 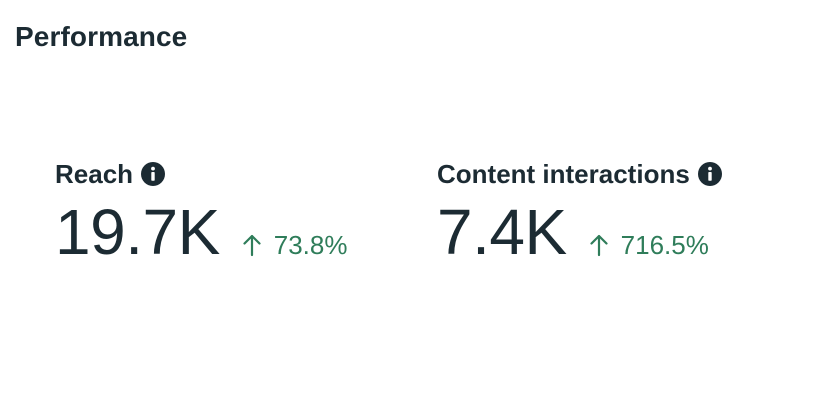 What do you see at coordinates (563, 173) in the screenshot?
I see `metric-label-content-interactions: Content interactions` at bounding box center [563, 173].